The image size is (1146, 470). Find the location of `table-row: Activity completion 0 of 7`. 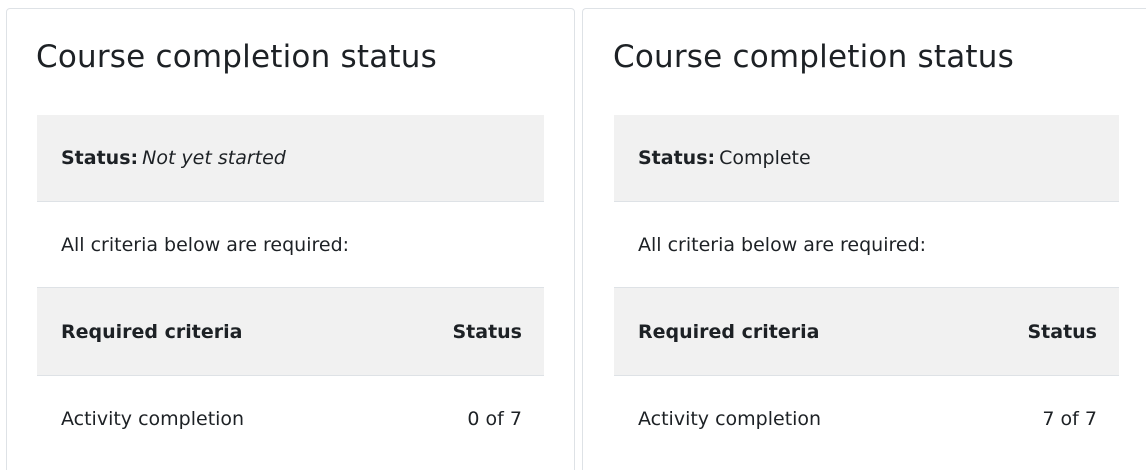

table-row: Activity completion 0 of 7 is located at coordinates (290, 419).